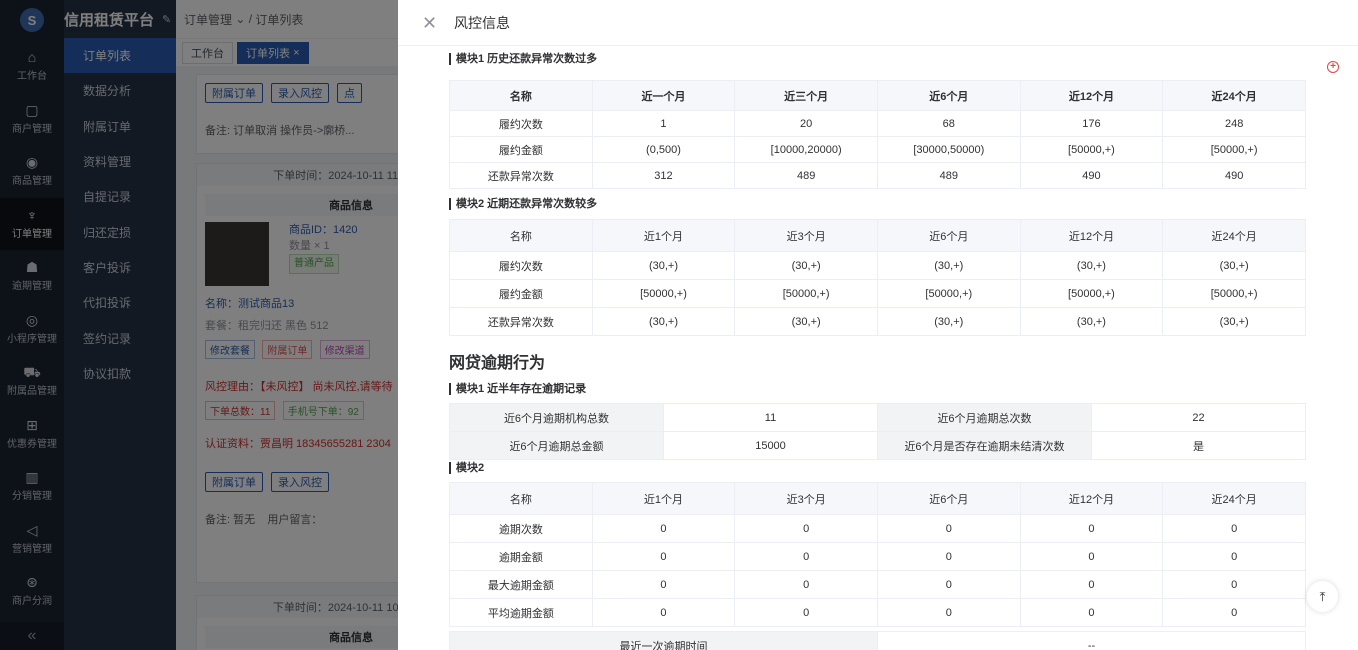  What do you see at coordinates (948, 123) in the screenshot?
I see `table-cell: 68` at bounding box center [948, 123].